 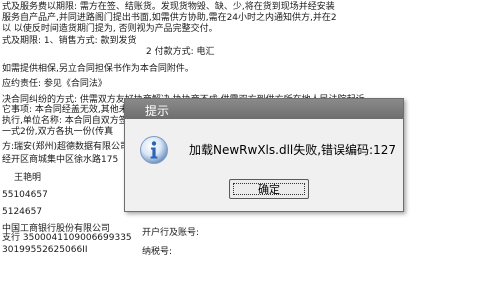 I want to click on doc-line: 30199552625066II, so click(x=45, y=250).